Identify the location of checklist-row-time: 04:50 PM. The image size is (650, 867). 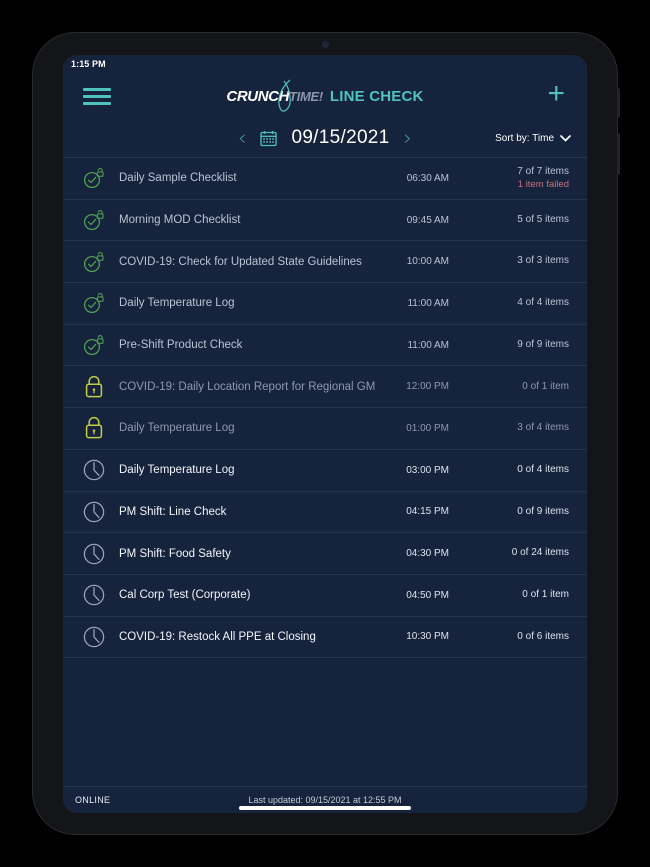
(427, 595).